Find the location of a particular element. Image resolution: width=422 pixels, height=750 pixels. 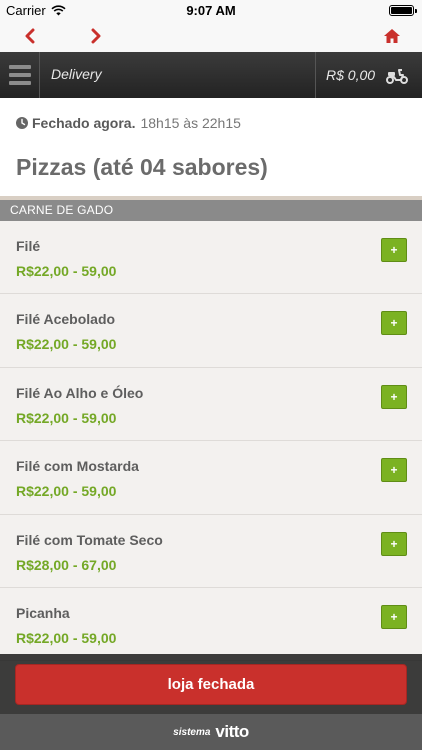

section-header: CARNE DE GADO is located at coordinates (211, 210).